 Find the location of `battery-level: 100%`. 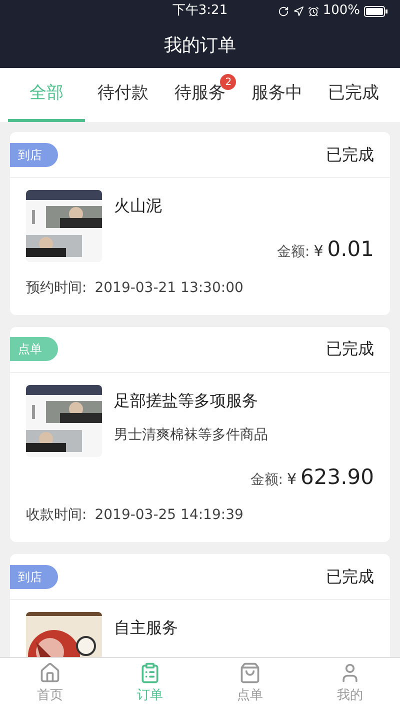

battery-level: 100% is located at coordinates (341, 11).